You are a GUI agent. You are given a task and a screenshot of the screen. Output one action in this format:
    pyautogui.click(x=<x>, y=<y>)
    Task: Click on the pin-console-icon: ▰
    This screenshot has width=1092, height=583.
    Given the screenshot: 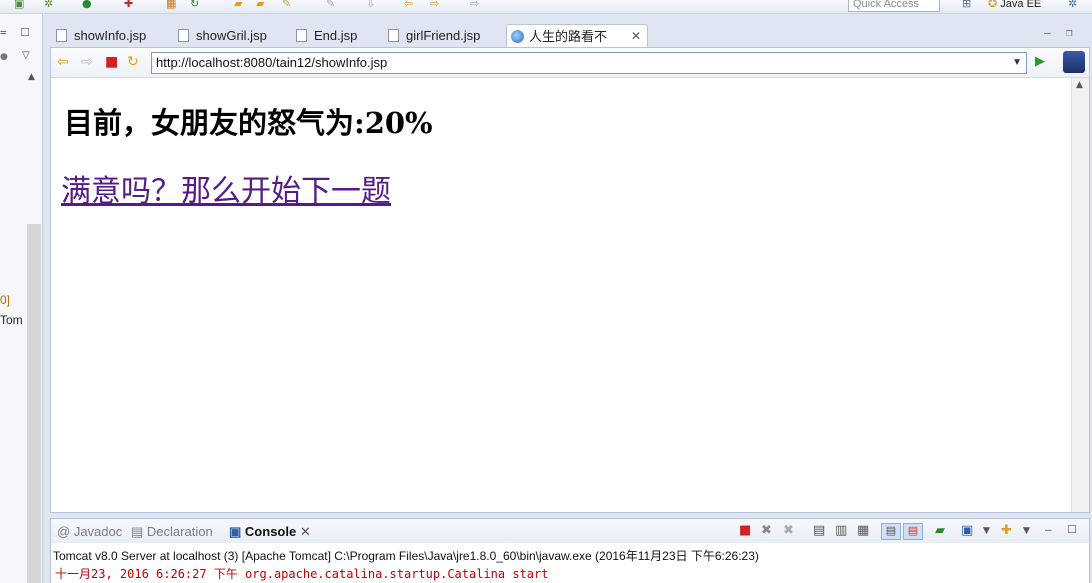 What is the action you would take?
    pyautogui.click(x=940, y=530)
    